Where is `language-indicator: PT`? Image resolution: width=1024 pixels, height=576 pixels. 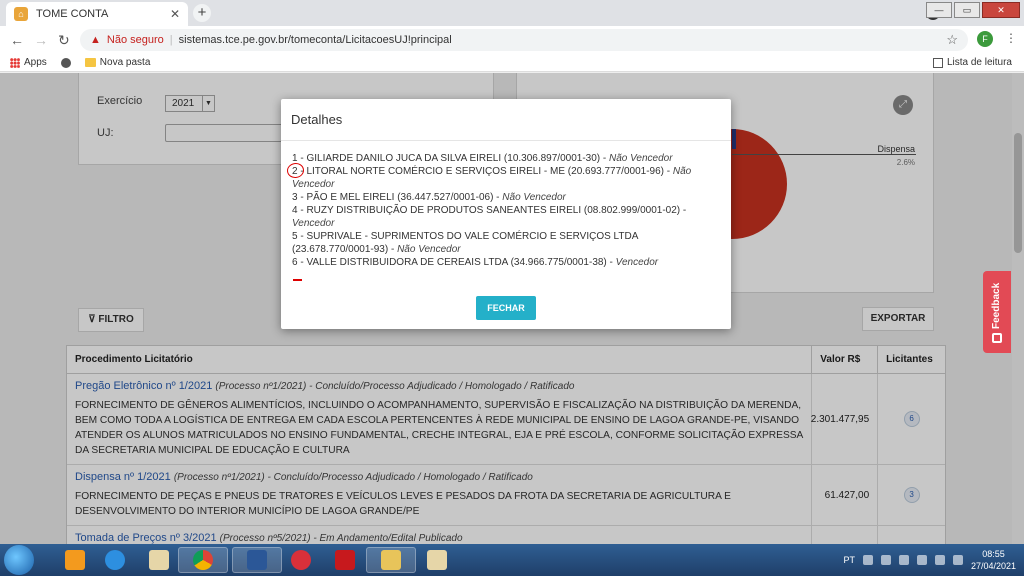 language-indicator: PT is located at coordinates (849, 560).